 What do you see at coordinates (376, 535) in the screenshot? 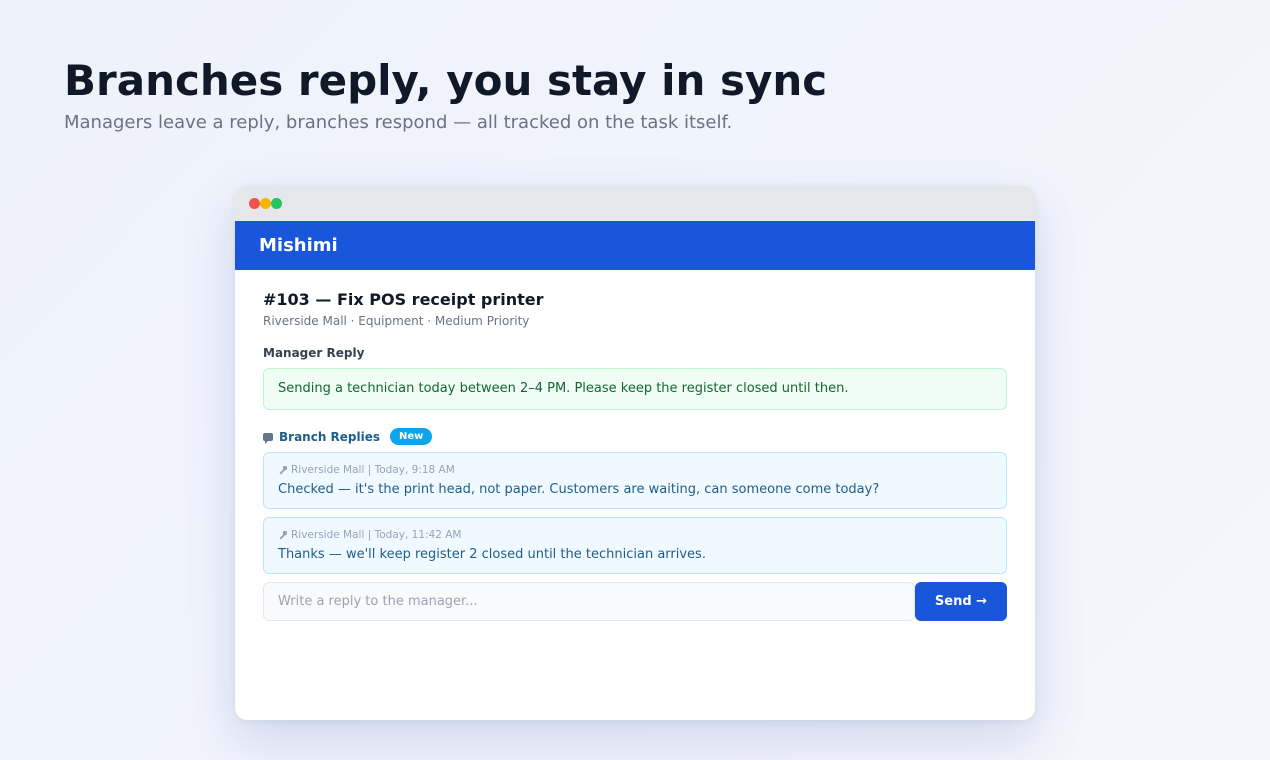
I see `reply-meta-text: Riverside Mall | Today, 11:42 AM` at bounding box center [376, 535].